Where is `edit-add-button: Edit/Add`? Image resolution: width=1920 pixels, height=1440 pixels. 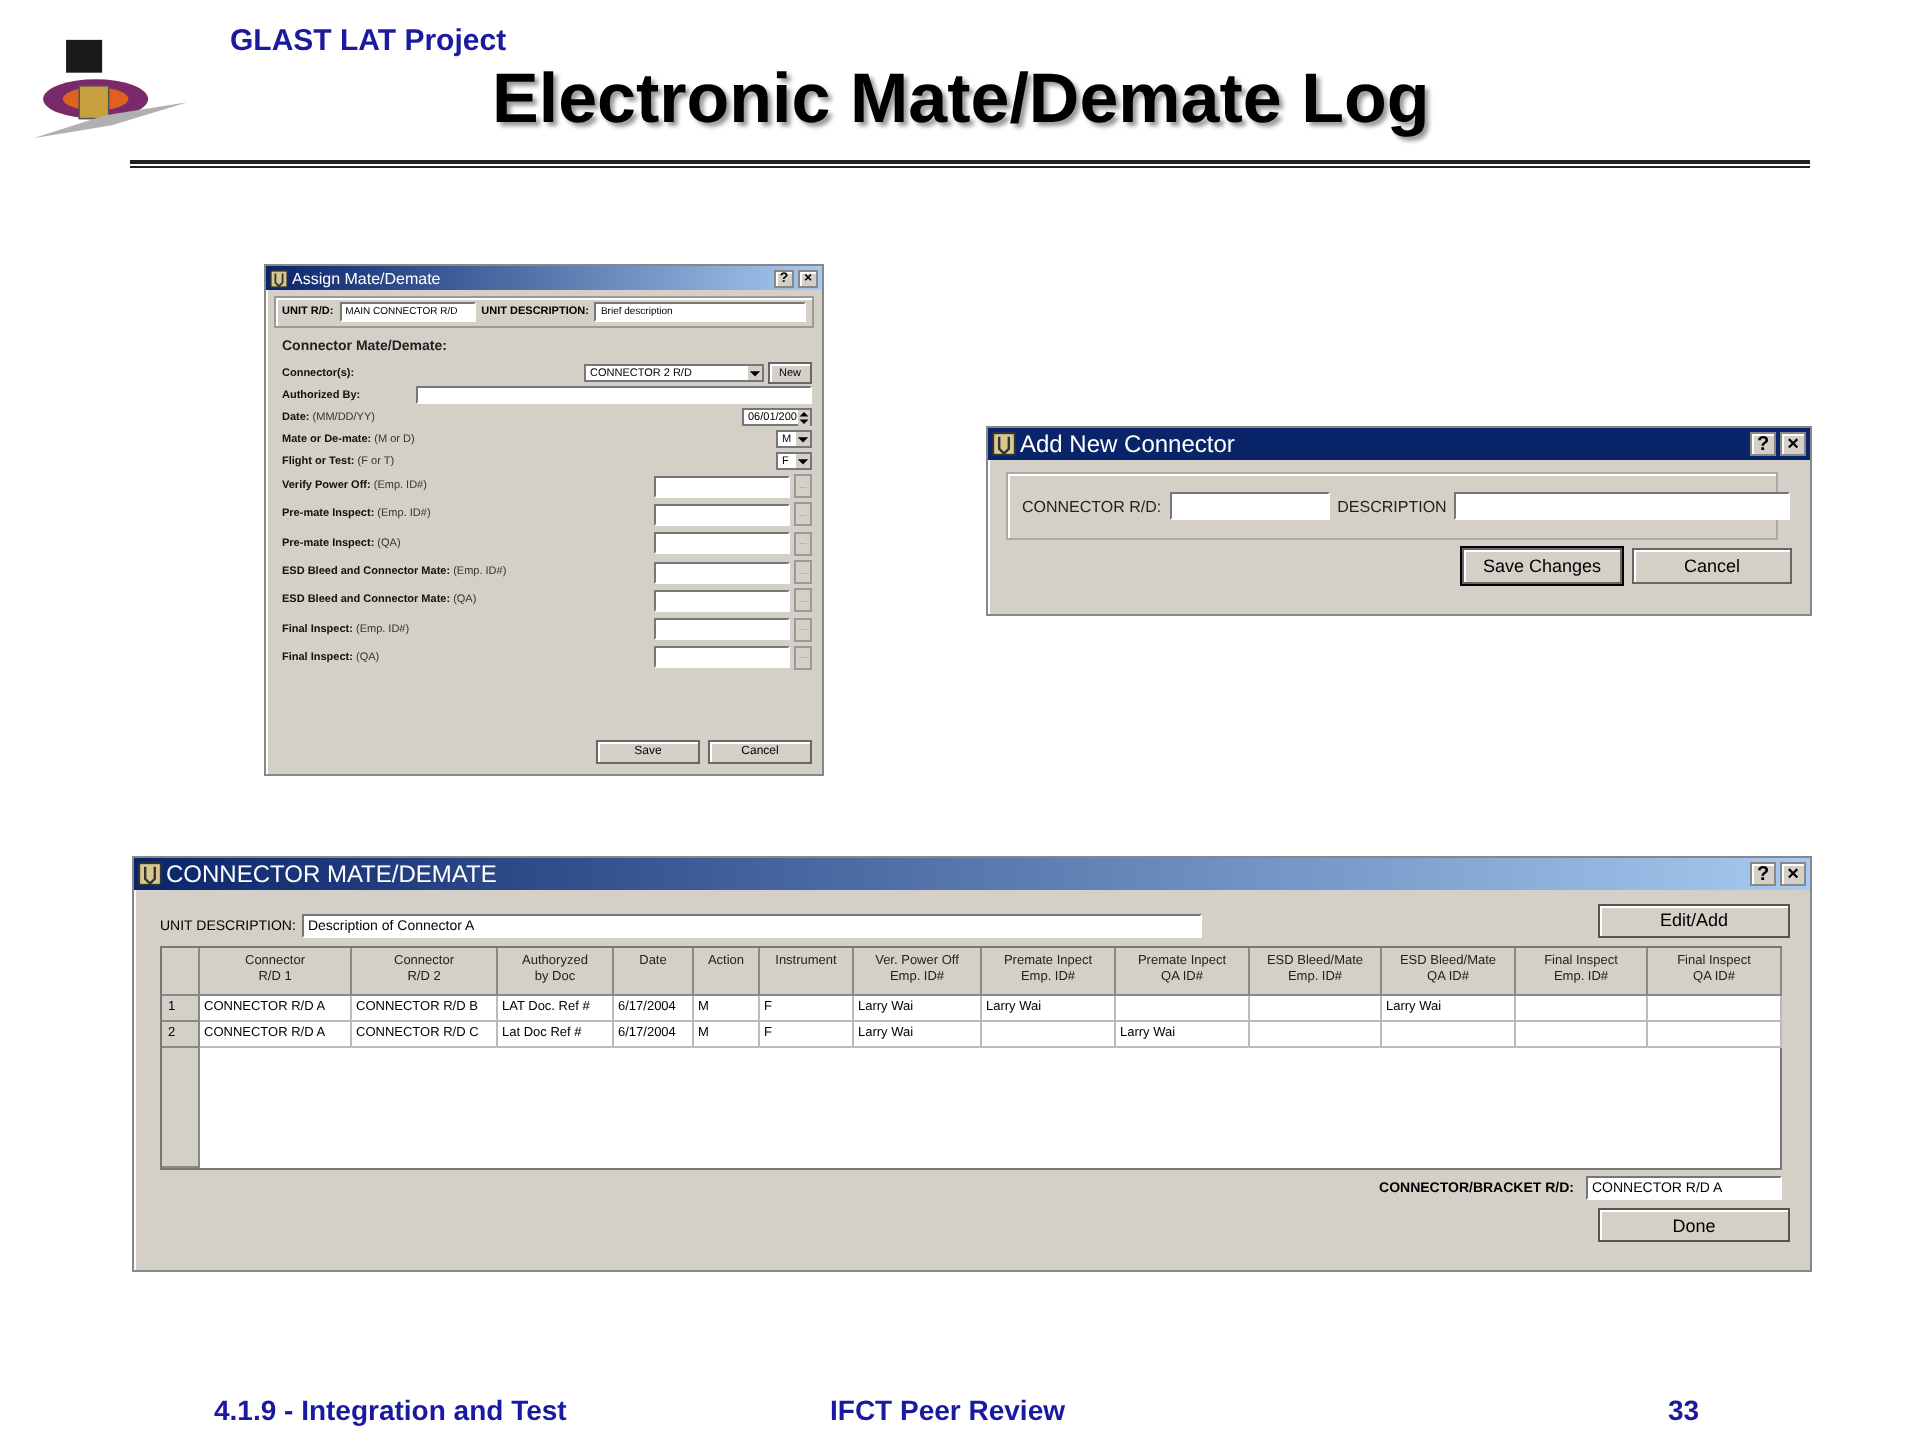 edit-add-button: Edit/Add is located at coordinates (1694, 920).